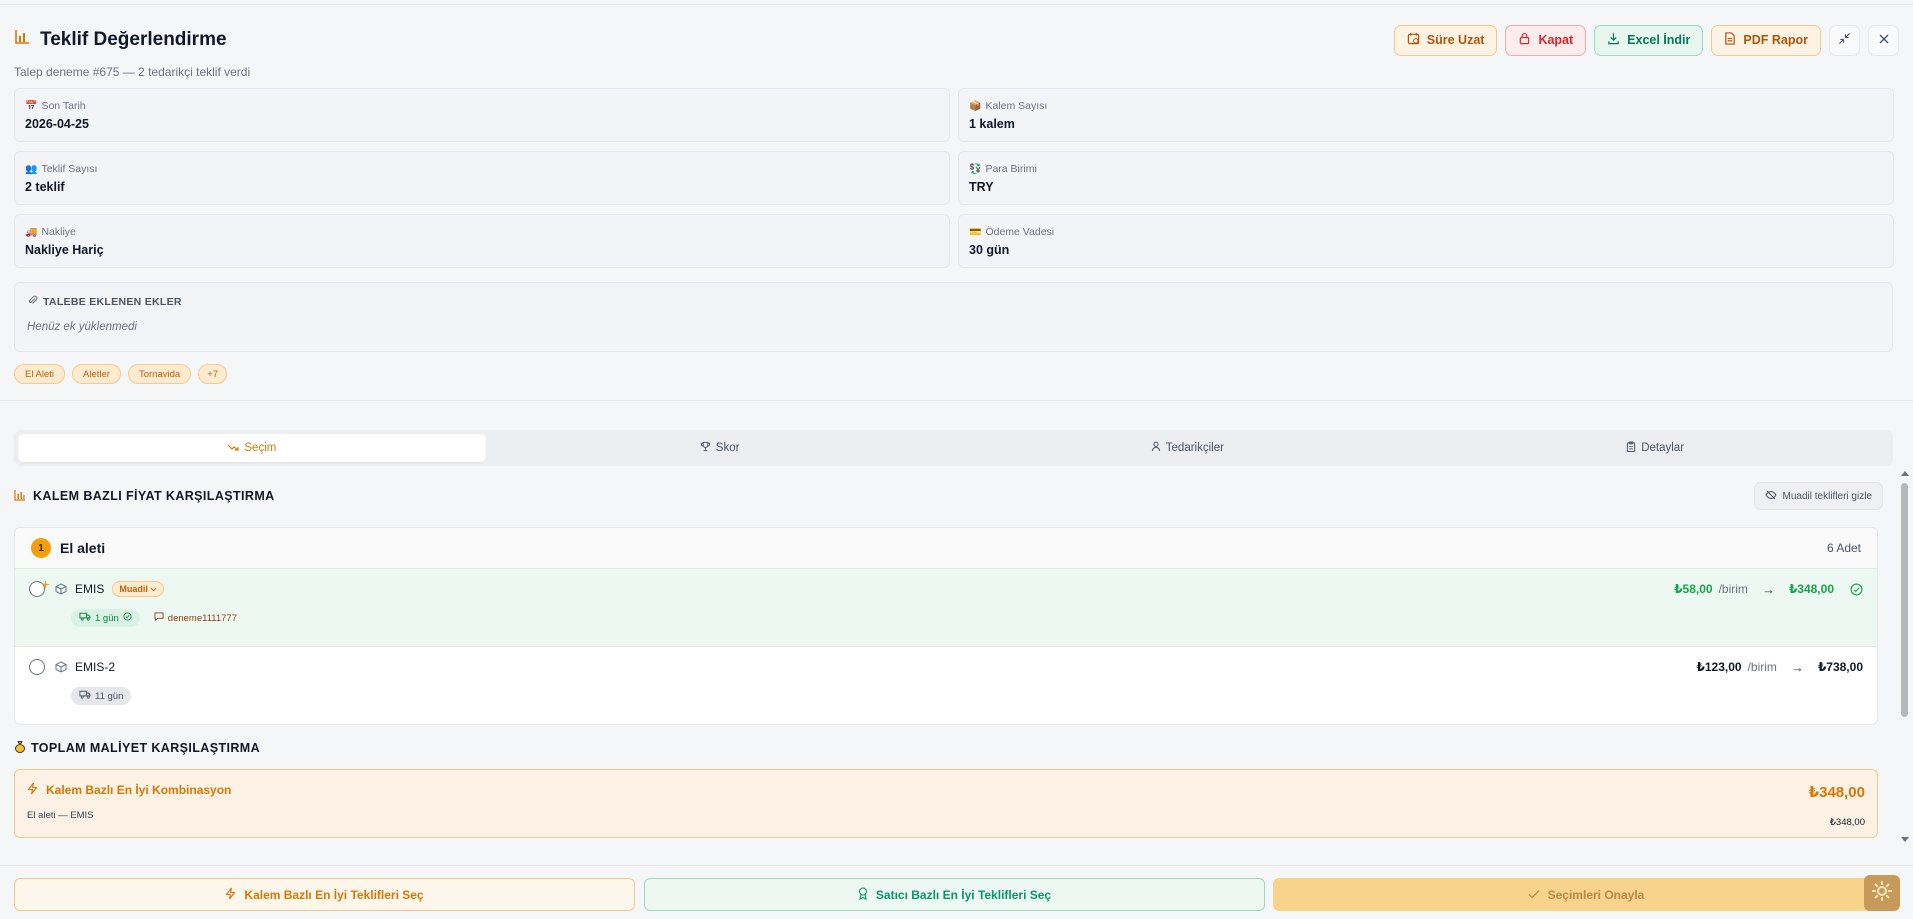  What do you see at coordinates (1586, 894) in the screenshot?
I see `confirm-selections-button: Seçimleri Onayla` at bounding box center [1586, 894].